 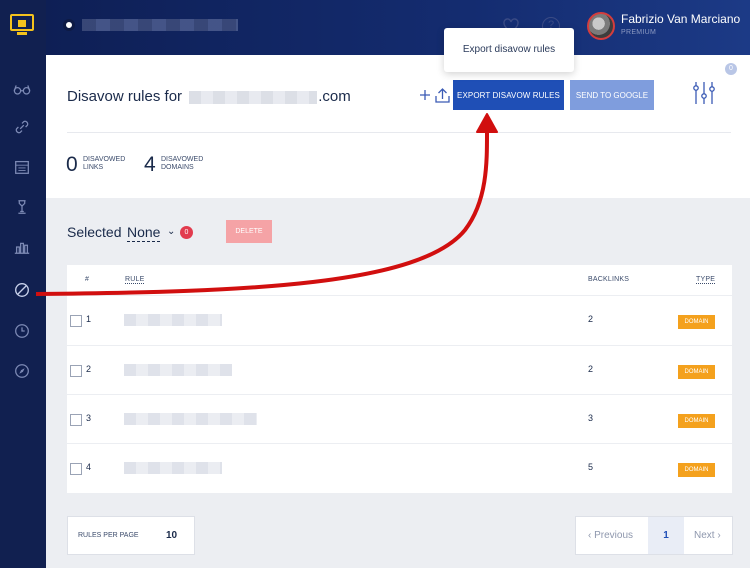 I want to click on sidebar, so click(x=23, y=284).